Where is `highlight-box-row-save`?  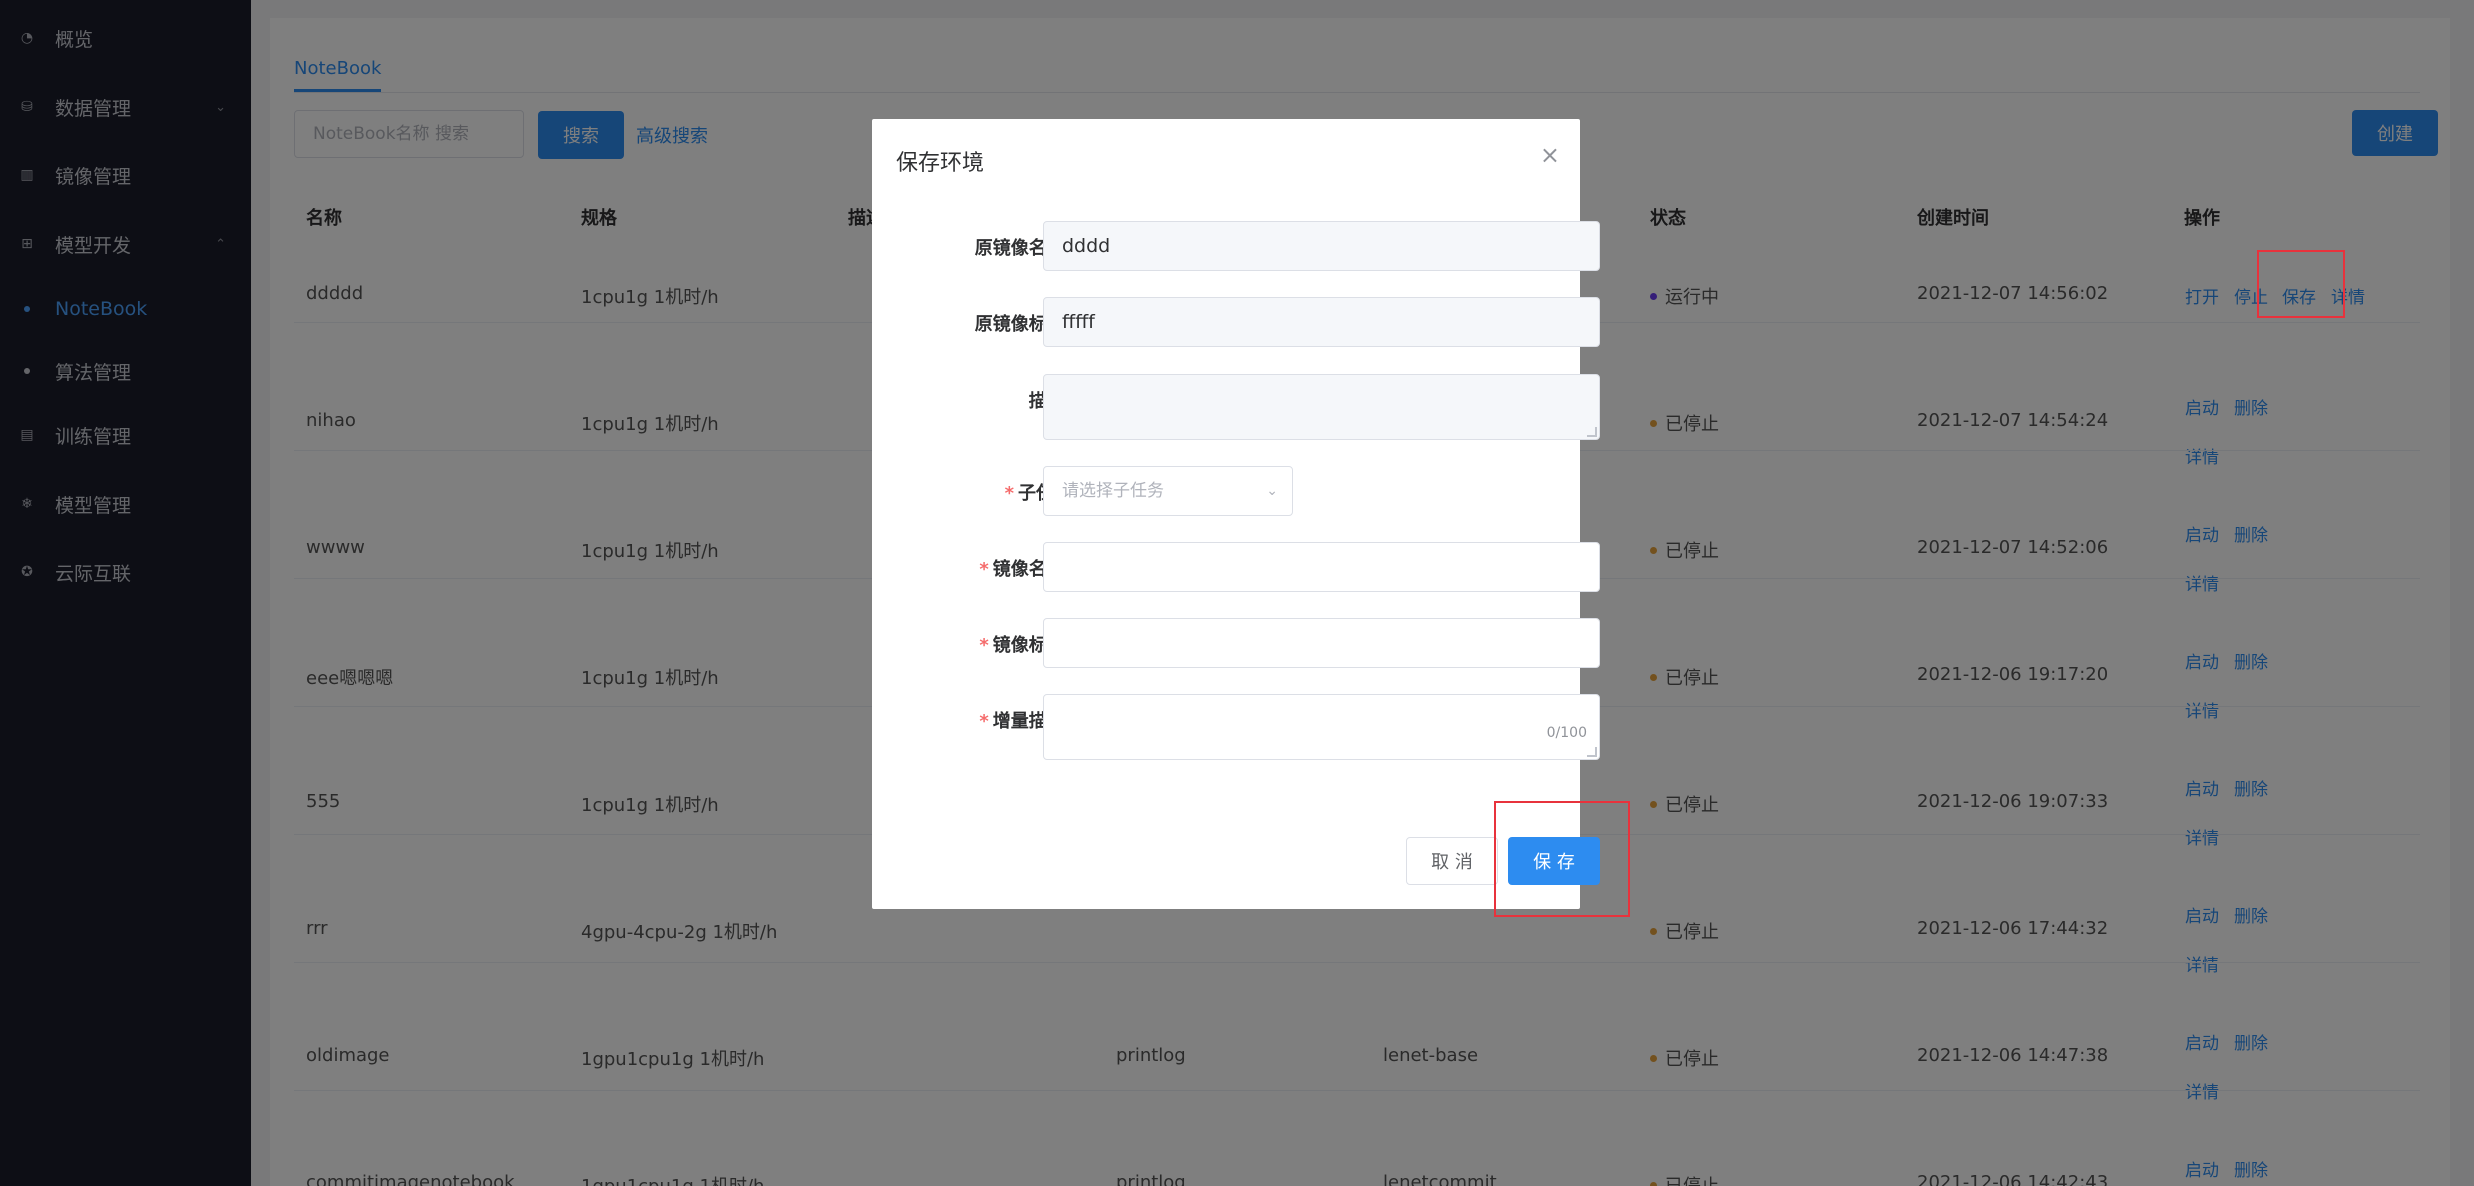 highlight-box-row-save is located at coordinates (2301, 284).